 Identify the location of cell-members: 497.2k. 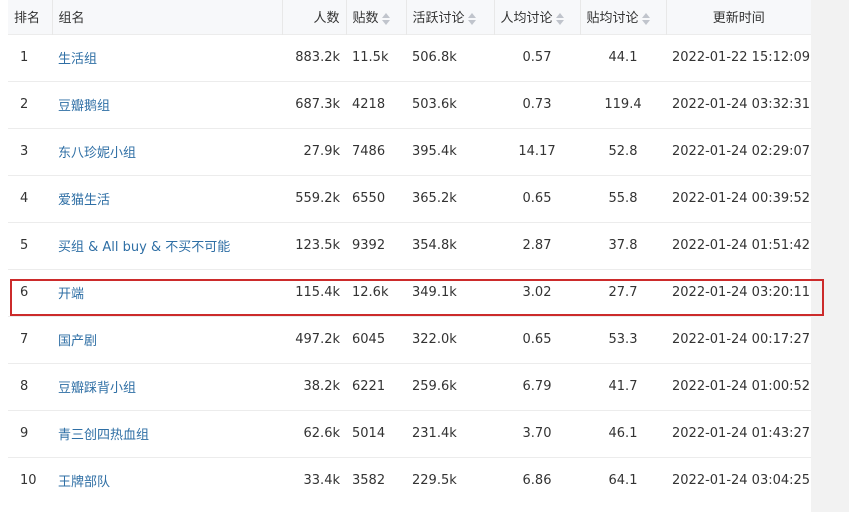
(314, 339).